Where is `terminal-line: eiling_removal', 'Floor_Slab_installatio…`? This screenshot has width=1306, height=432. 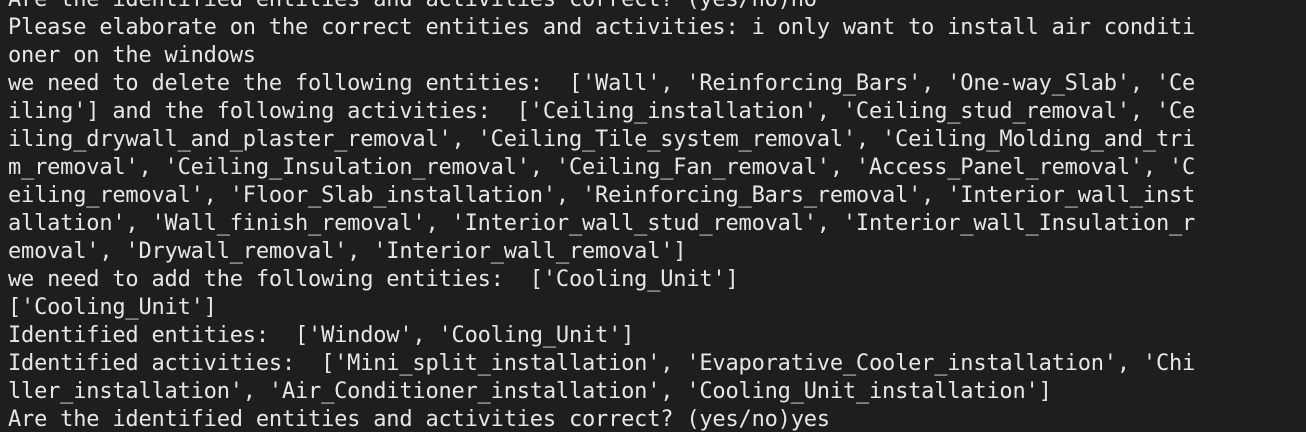
terminal-line: eiling_removal', 'Floor_Slab_installatio… is located at coordinates (602, 195).